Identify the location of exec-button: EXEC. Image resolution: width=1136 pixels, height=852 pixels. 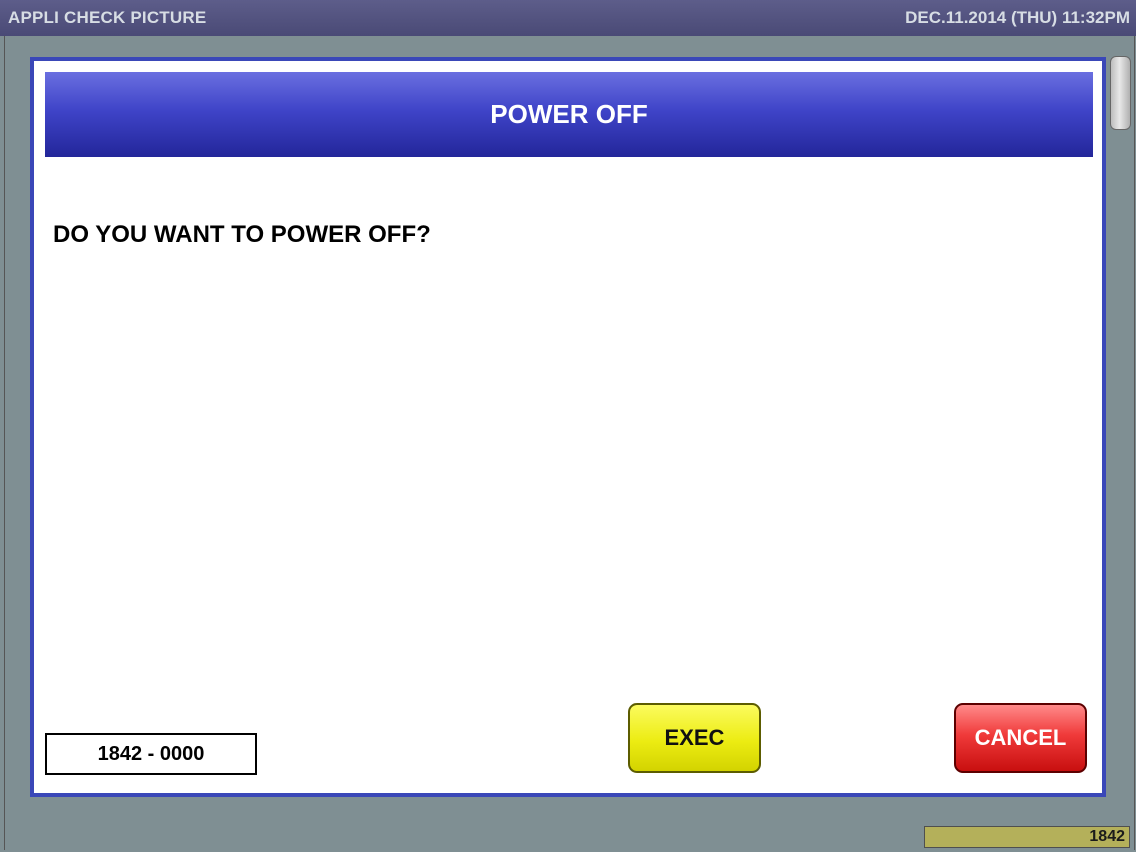
(694, 738).